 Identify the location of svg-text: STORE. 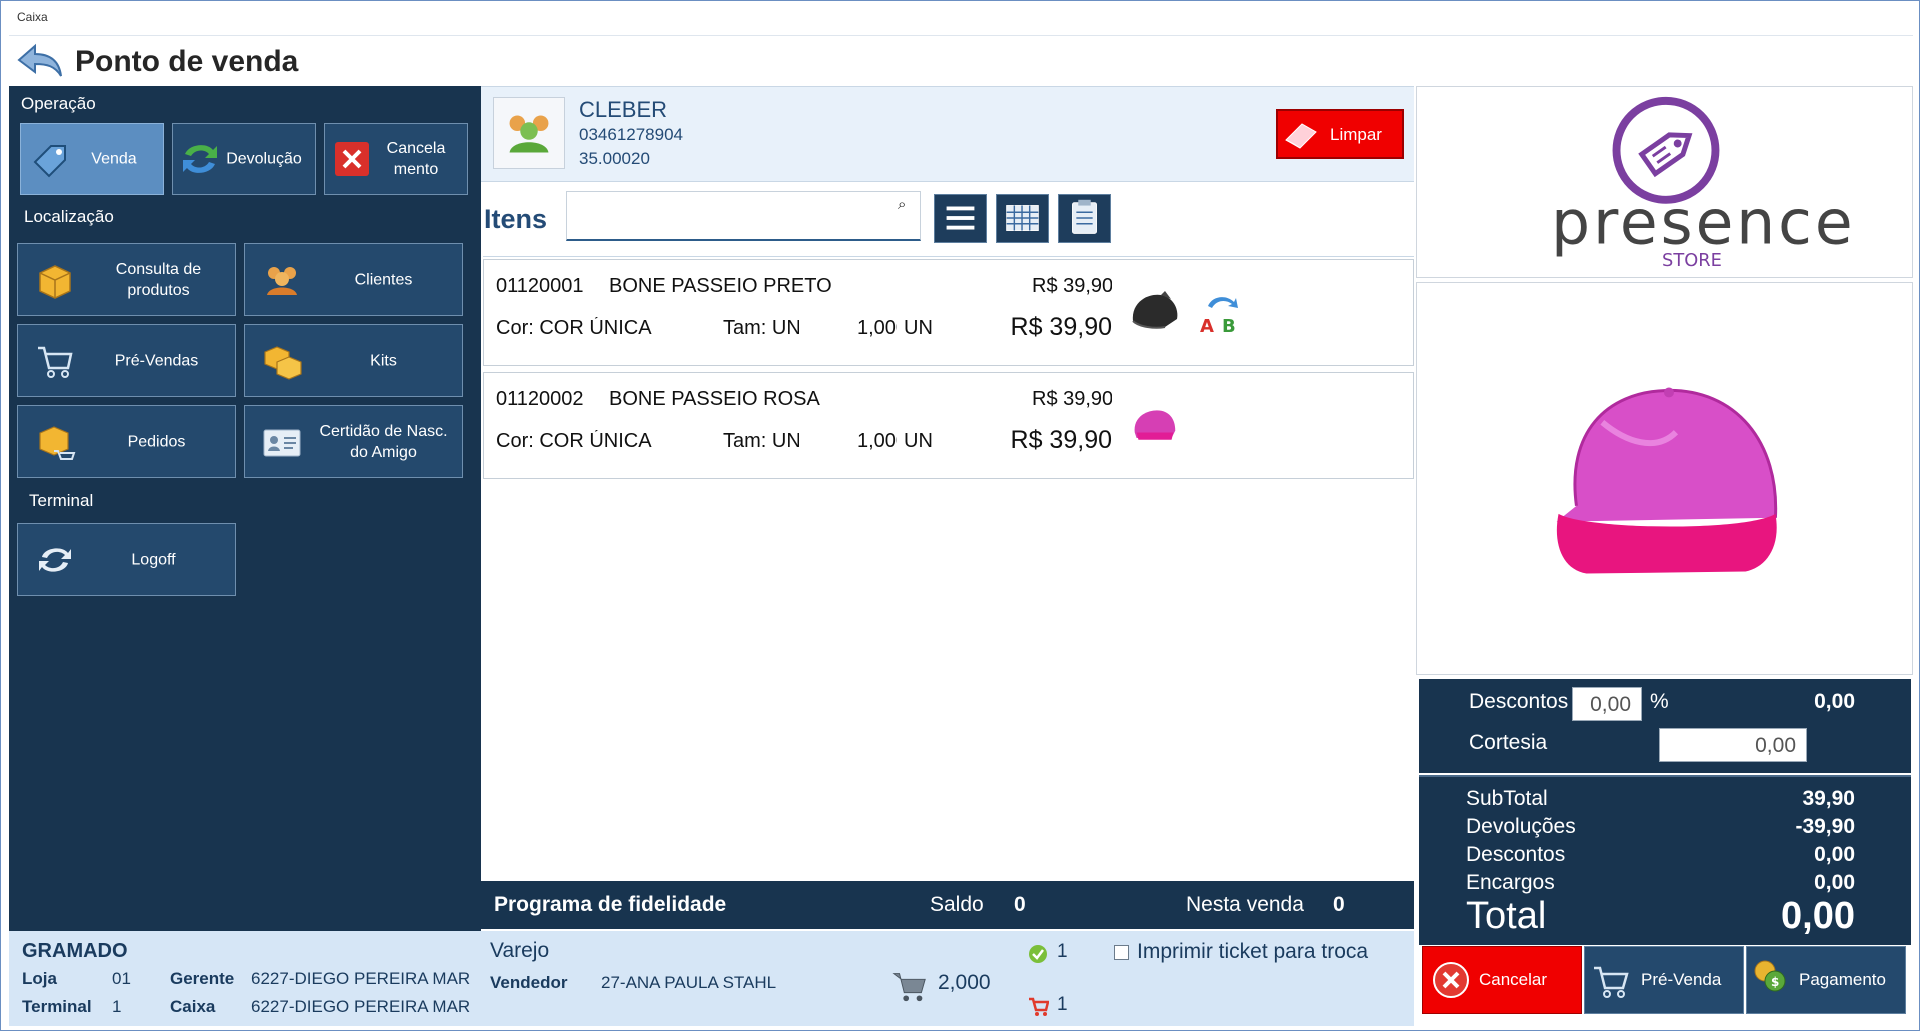
(1692, 260).